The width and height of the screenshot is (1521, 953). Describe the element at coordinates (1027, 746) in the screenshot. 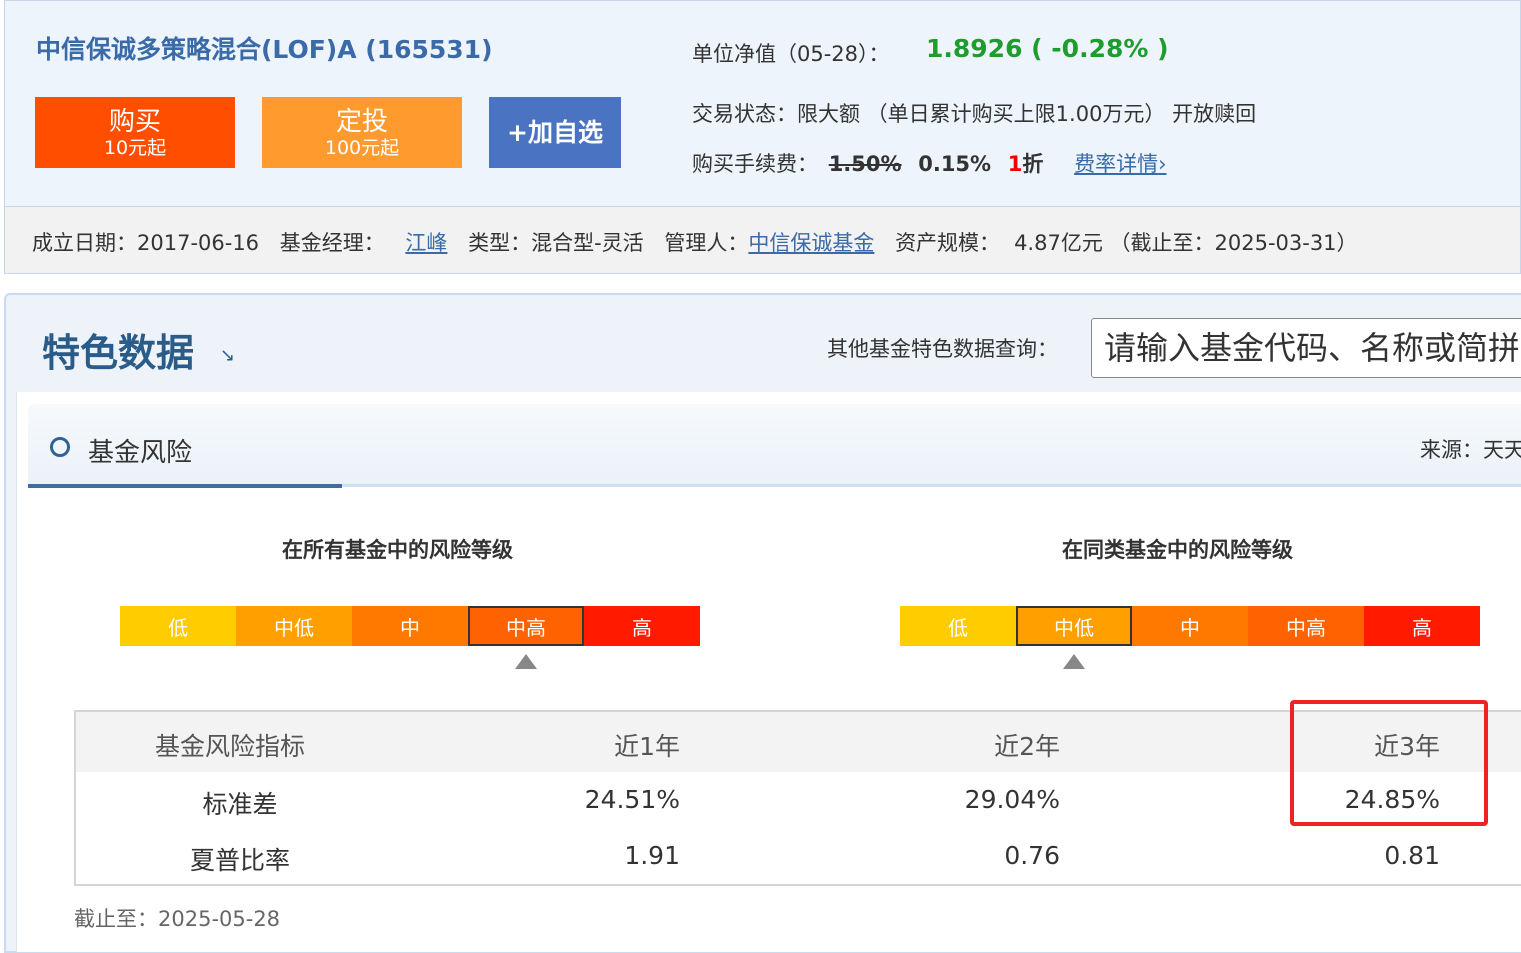

I see `table-header-2y: 近2年` at that location.